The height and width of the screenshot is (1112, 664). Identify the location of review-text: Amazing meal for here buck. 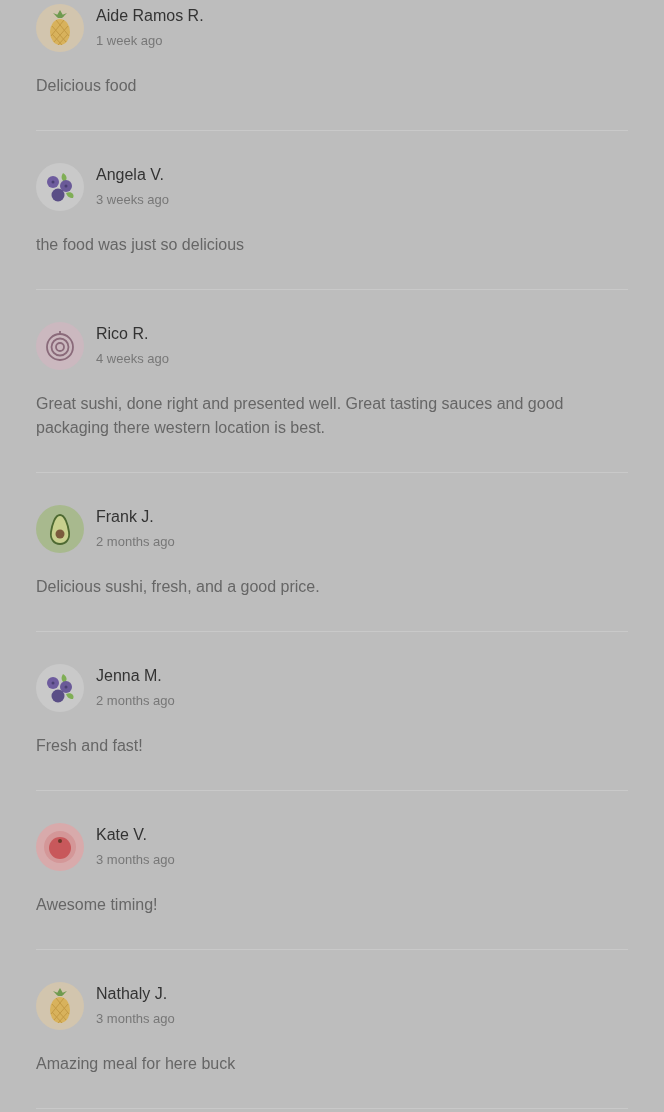
(136, 1064).